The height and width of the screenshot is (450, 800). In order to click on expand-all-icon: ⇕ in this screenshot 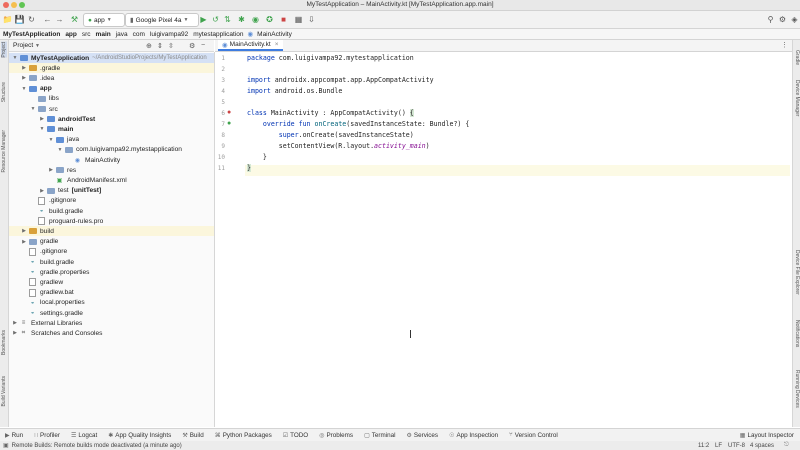, I will do `click(160, 46)`.